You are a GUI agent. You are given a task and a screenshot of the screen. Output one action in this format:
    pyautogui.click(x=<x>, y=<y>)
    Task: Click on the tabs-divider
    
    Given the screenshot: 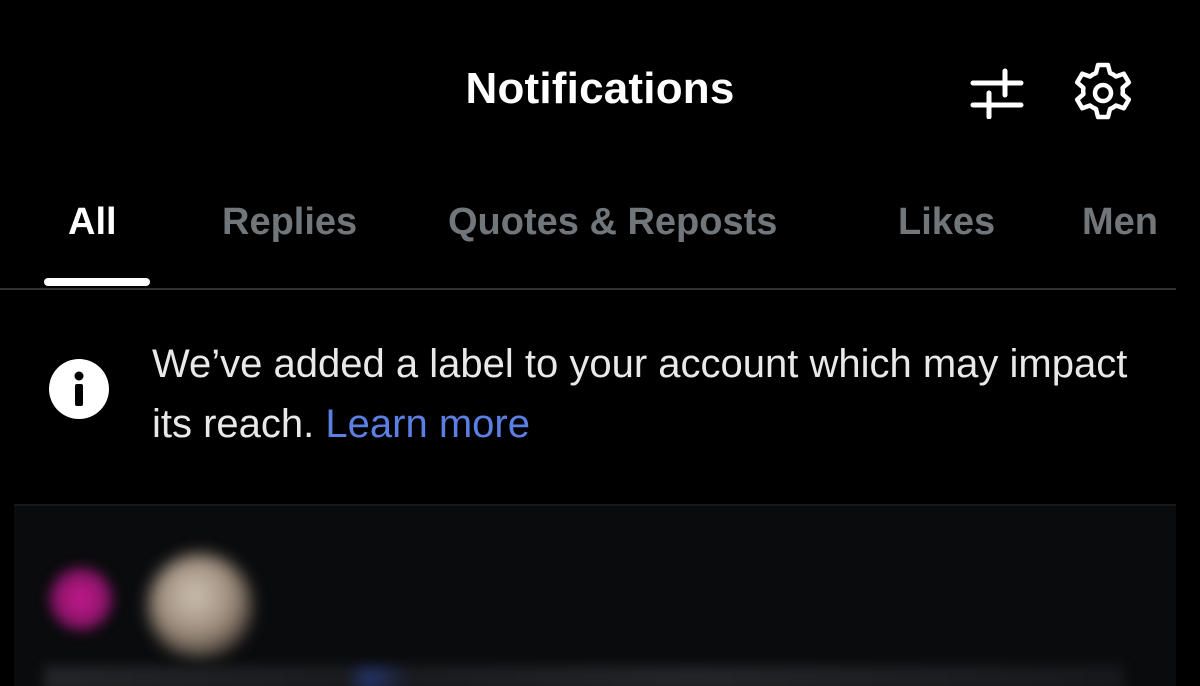 What is the action you would take?
    pyautogui.click(x=588, y=289)
    